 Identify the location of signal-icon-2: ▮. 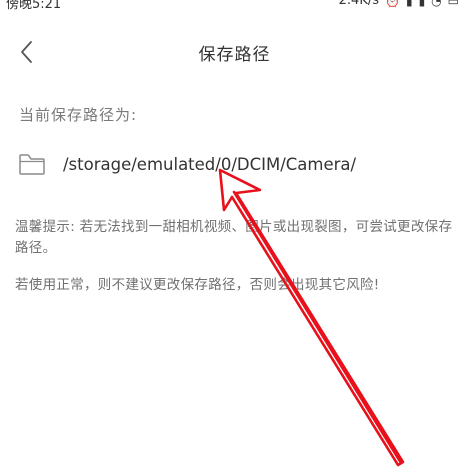
(422, 4).